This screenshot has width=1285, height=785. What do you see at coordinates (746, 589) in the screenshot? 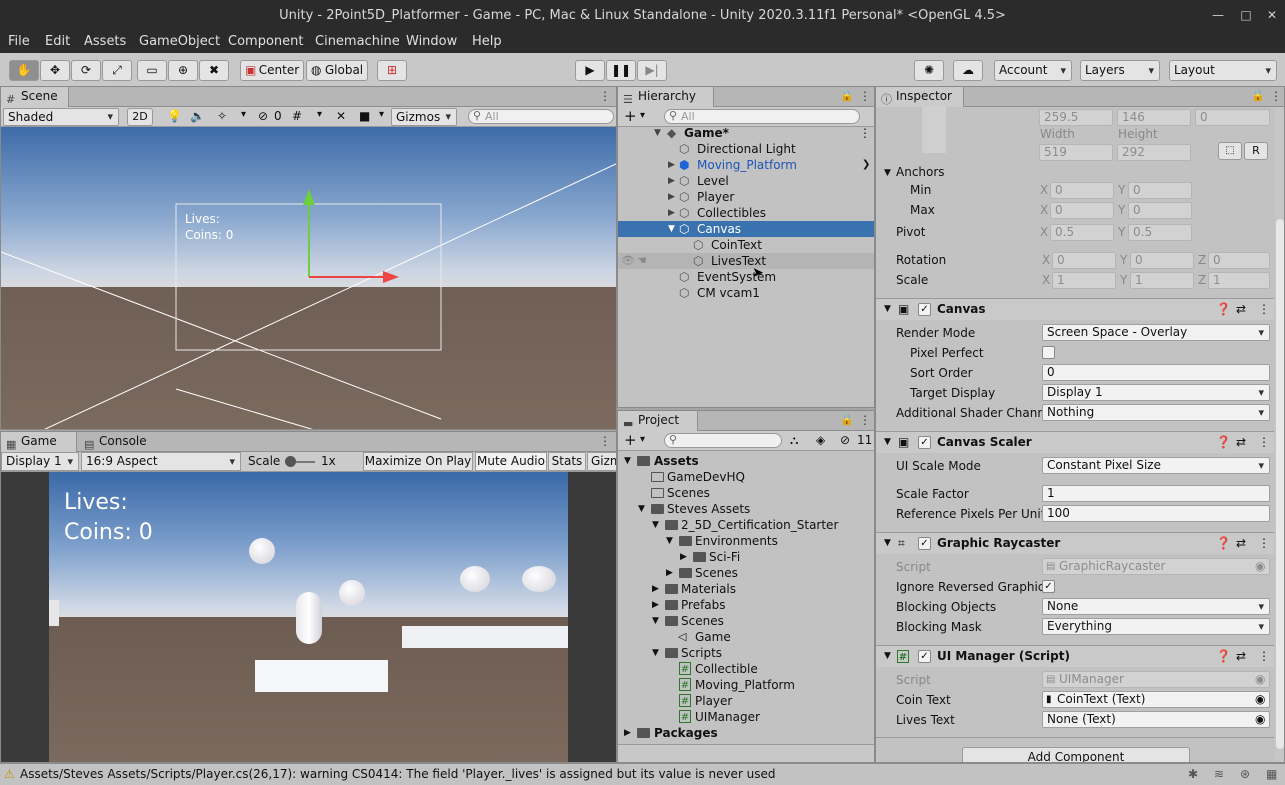
I see `project-item: ▶ Materials` at bounding box center [746, 589].